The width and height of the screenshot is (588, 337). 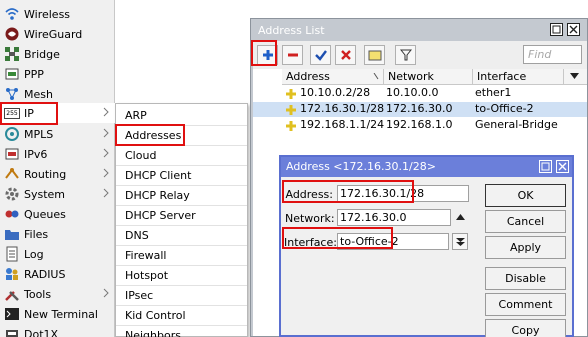 I want to click on cell-network: 172.16.30.0, so click(x=419, y=108).